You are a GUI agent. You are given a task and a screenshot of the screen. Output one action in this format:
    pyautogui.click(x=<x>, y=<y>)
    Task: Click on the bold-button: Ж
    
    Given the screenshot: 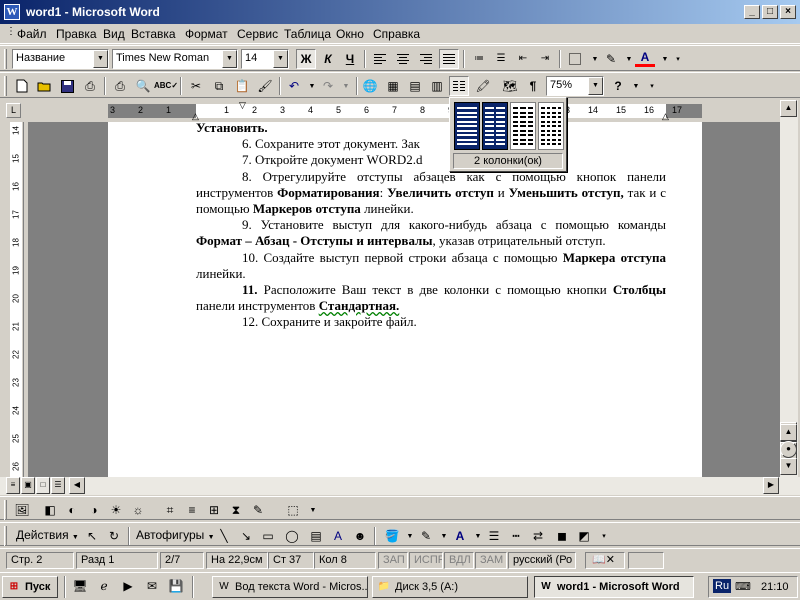 What is the action you would take?
    pyautogui.click(x=306, y=59)
    